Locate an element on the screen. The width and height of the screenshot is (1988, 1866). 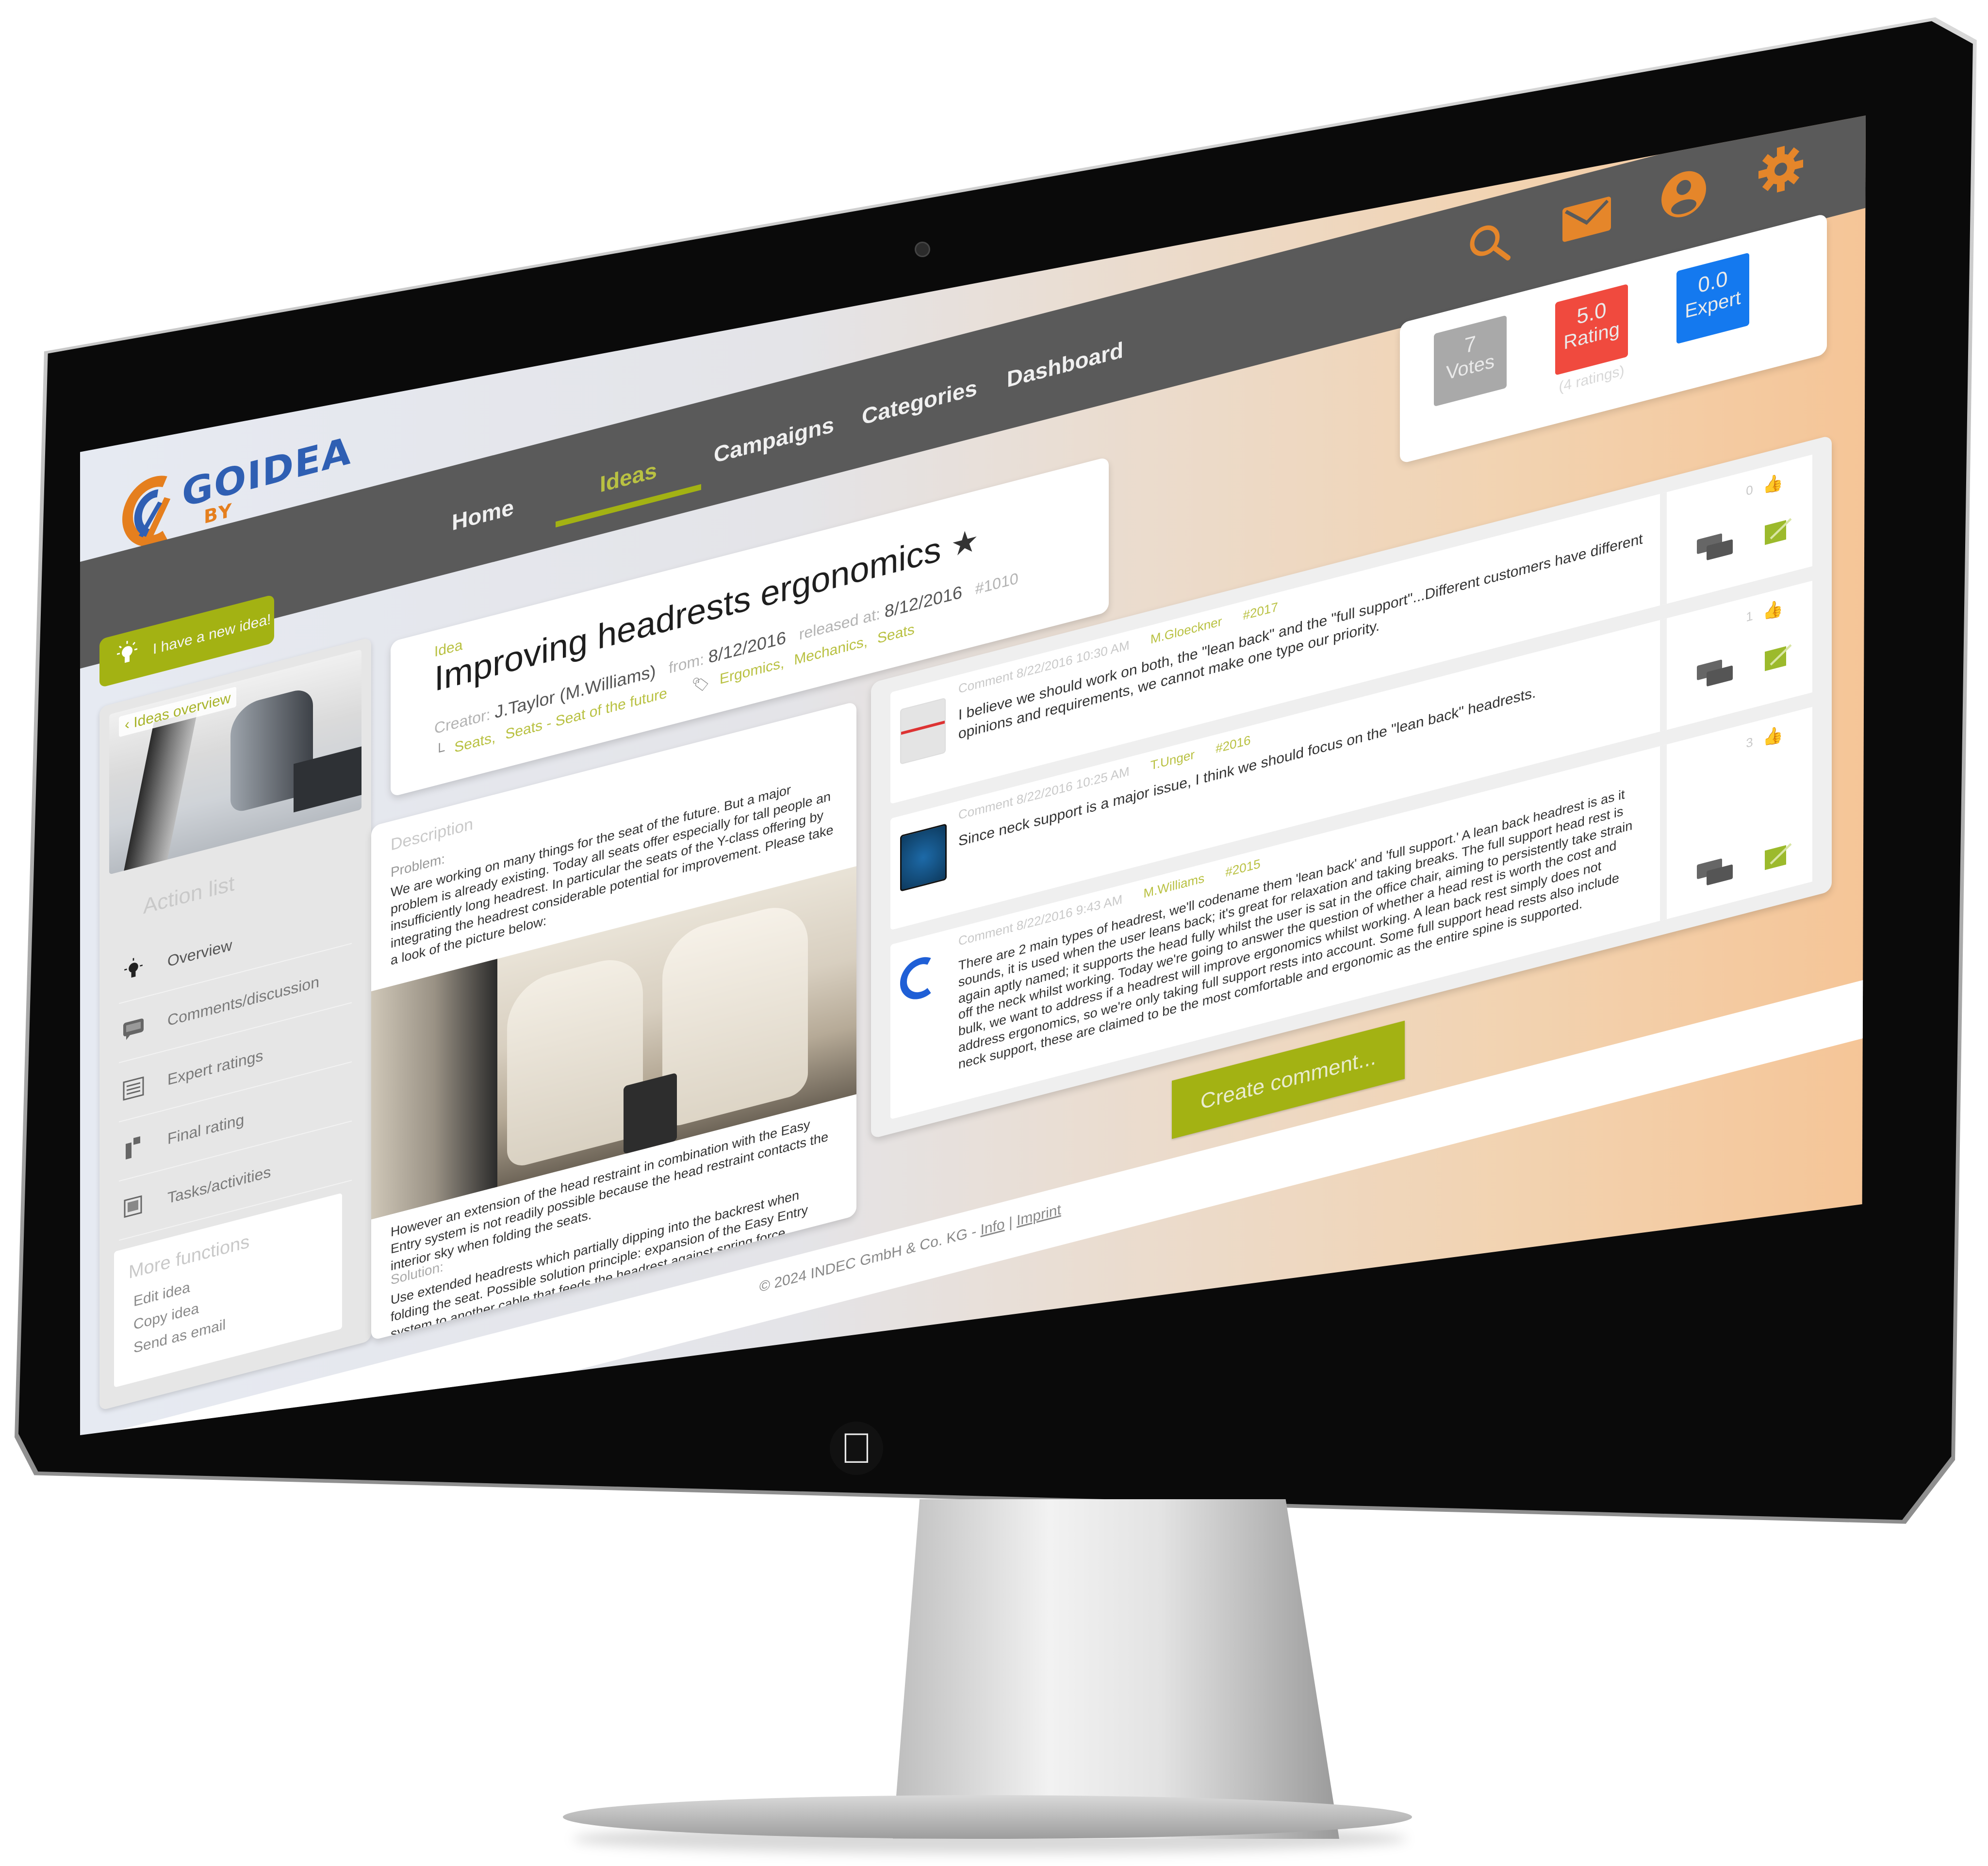
comment-id: #2016 is located at coordinates (1233, 744).